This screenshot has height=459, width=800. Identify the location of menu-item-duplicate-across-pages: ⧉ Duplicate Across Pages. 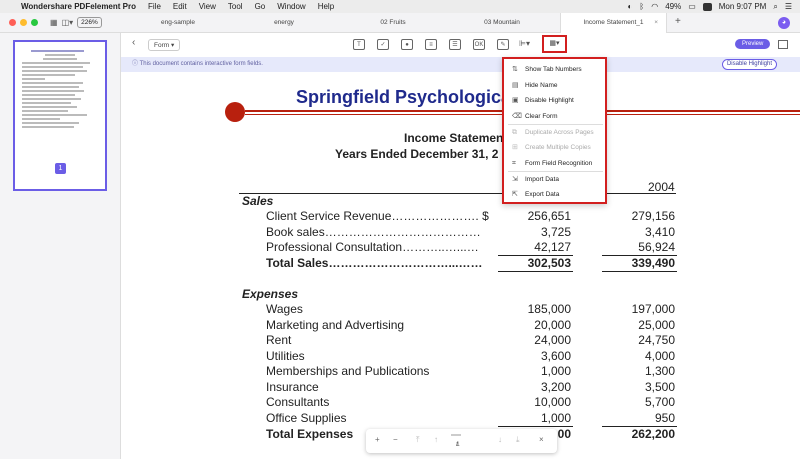
(555, 132).